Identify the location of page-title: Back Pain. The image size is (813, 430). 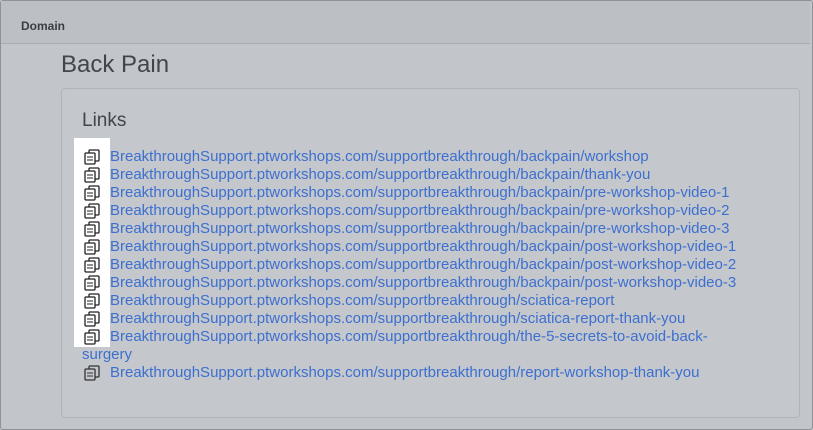
(115, 64).